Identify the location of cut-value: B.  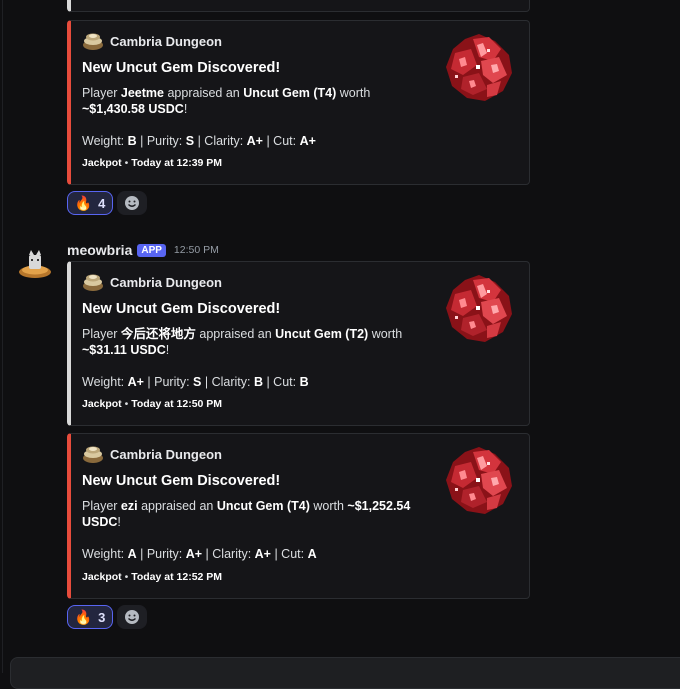
(304, 382).